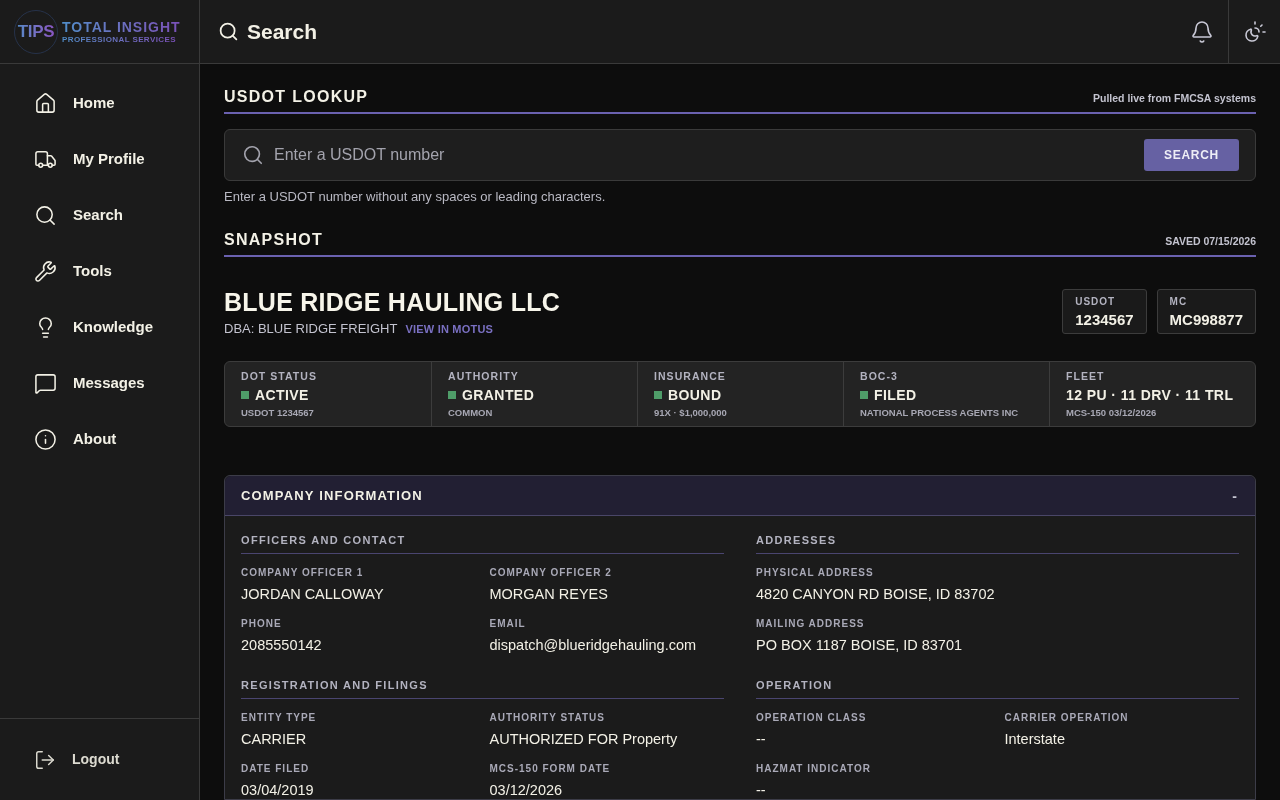 The width and height of the screenshot is (1280, 800). Describe the element at coordinates (690, 376) in the screenshot. I see `status-label: INSURANCE` at that location.